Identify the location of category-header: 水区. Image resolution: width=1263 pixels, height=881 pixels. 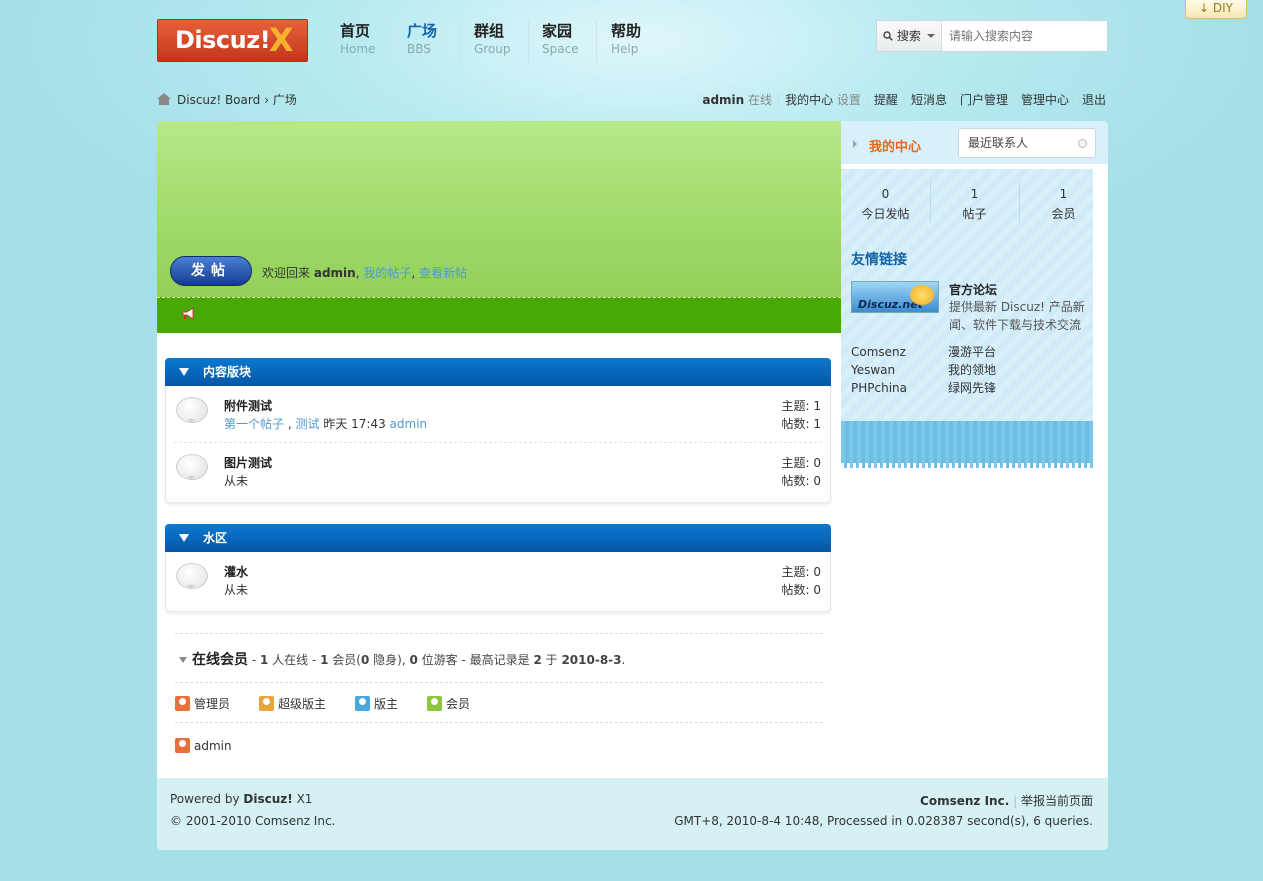
(498, 538).